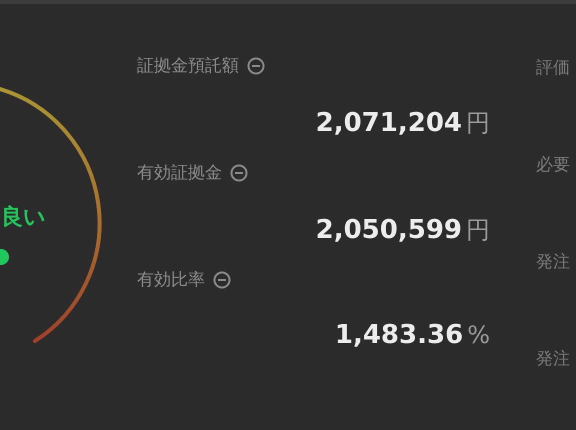  Describe the element at coordinates (478, 335) in the screenshot. I see `unit-text: %` at that location.